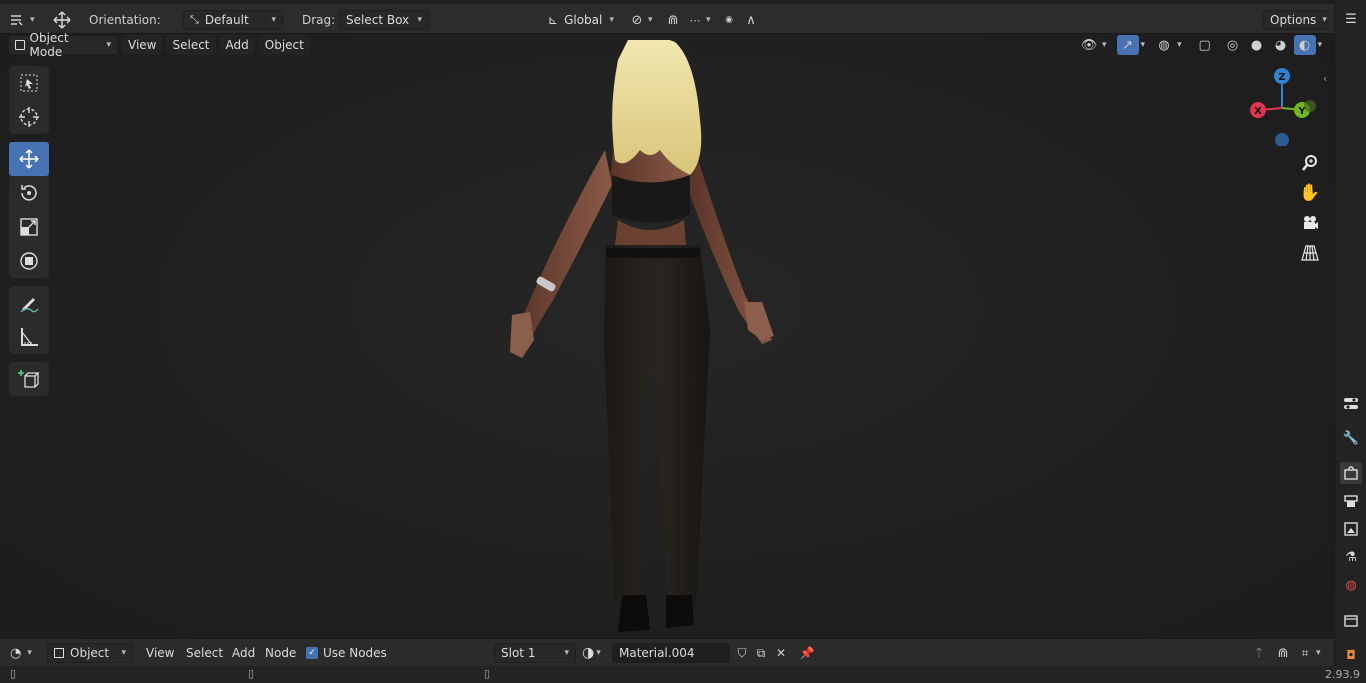 The width and height of the screenshot is (1366, 683). I want to click on cursor-tool, so click(29, 117).